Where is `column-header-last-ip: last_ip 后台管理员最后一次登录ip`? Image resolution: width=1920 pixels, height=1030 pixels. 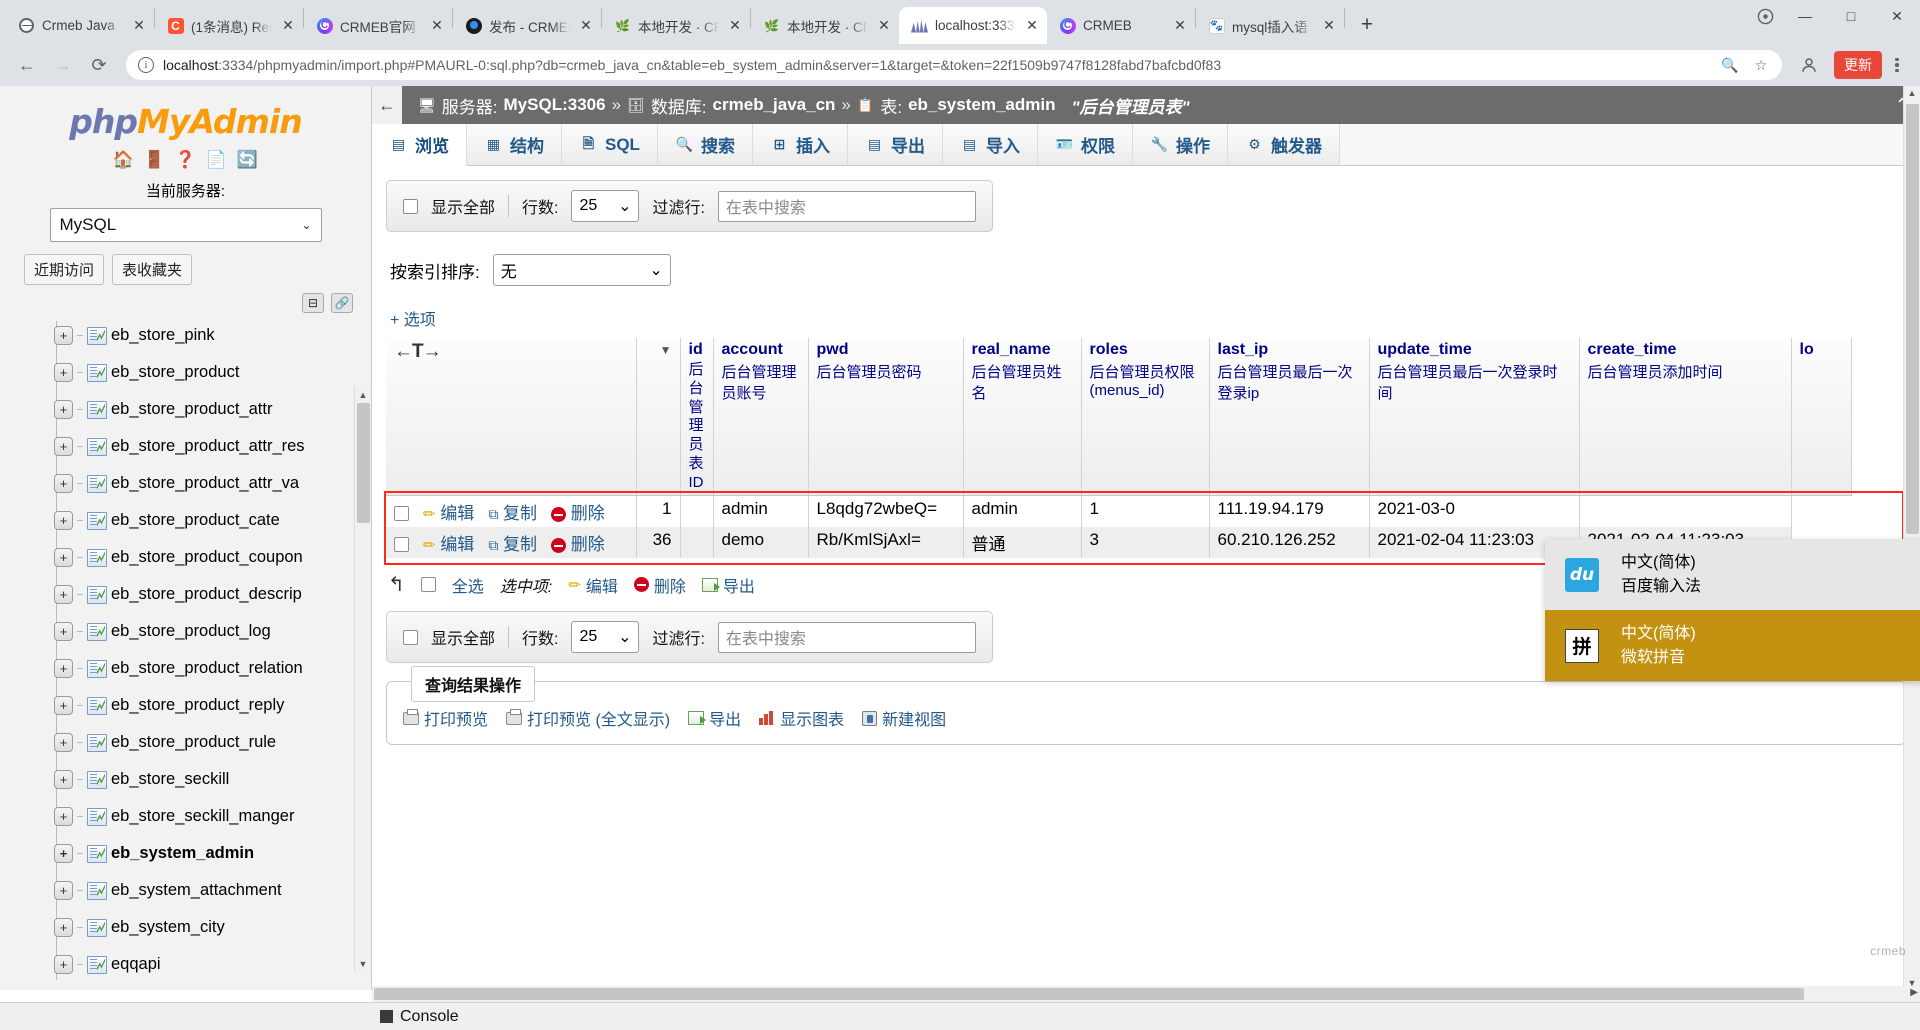
column-header-last-ip: last_ip 后台管理员最后一次登录ip is located at coordinates (1289, 417).